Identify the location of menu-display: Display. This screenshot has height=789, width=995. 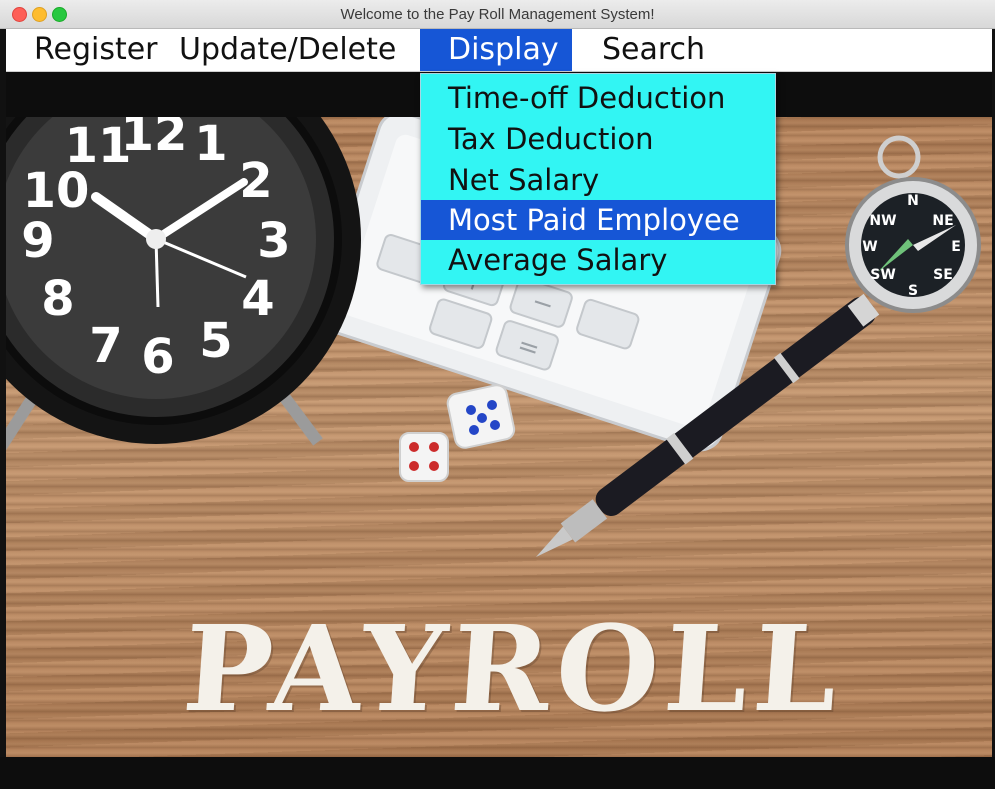
(496, 50).